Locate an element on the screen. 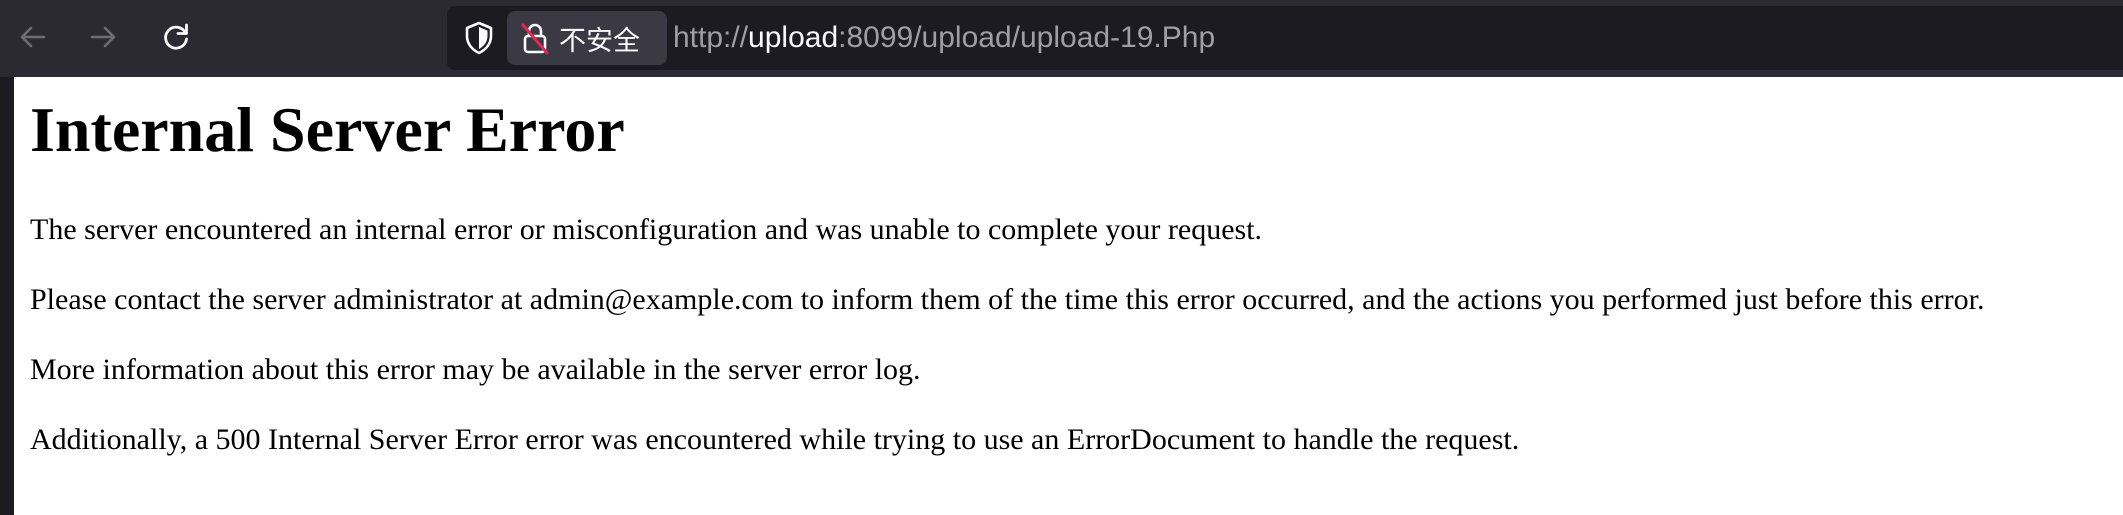 The width and height of the screenshot is (2123, 515). url-text: http://upload:8099/upload/upload-19.Php is located at coordinates (944, 38).